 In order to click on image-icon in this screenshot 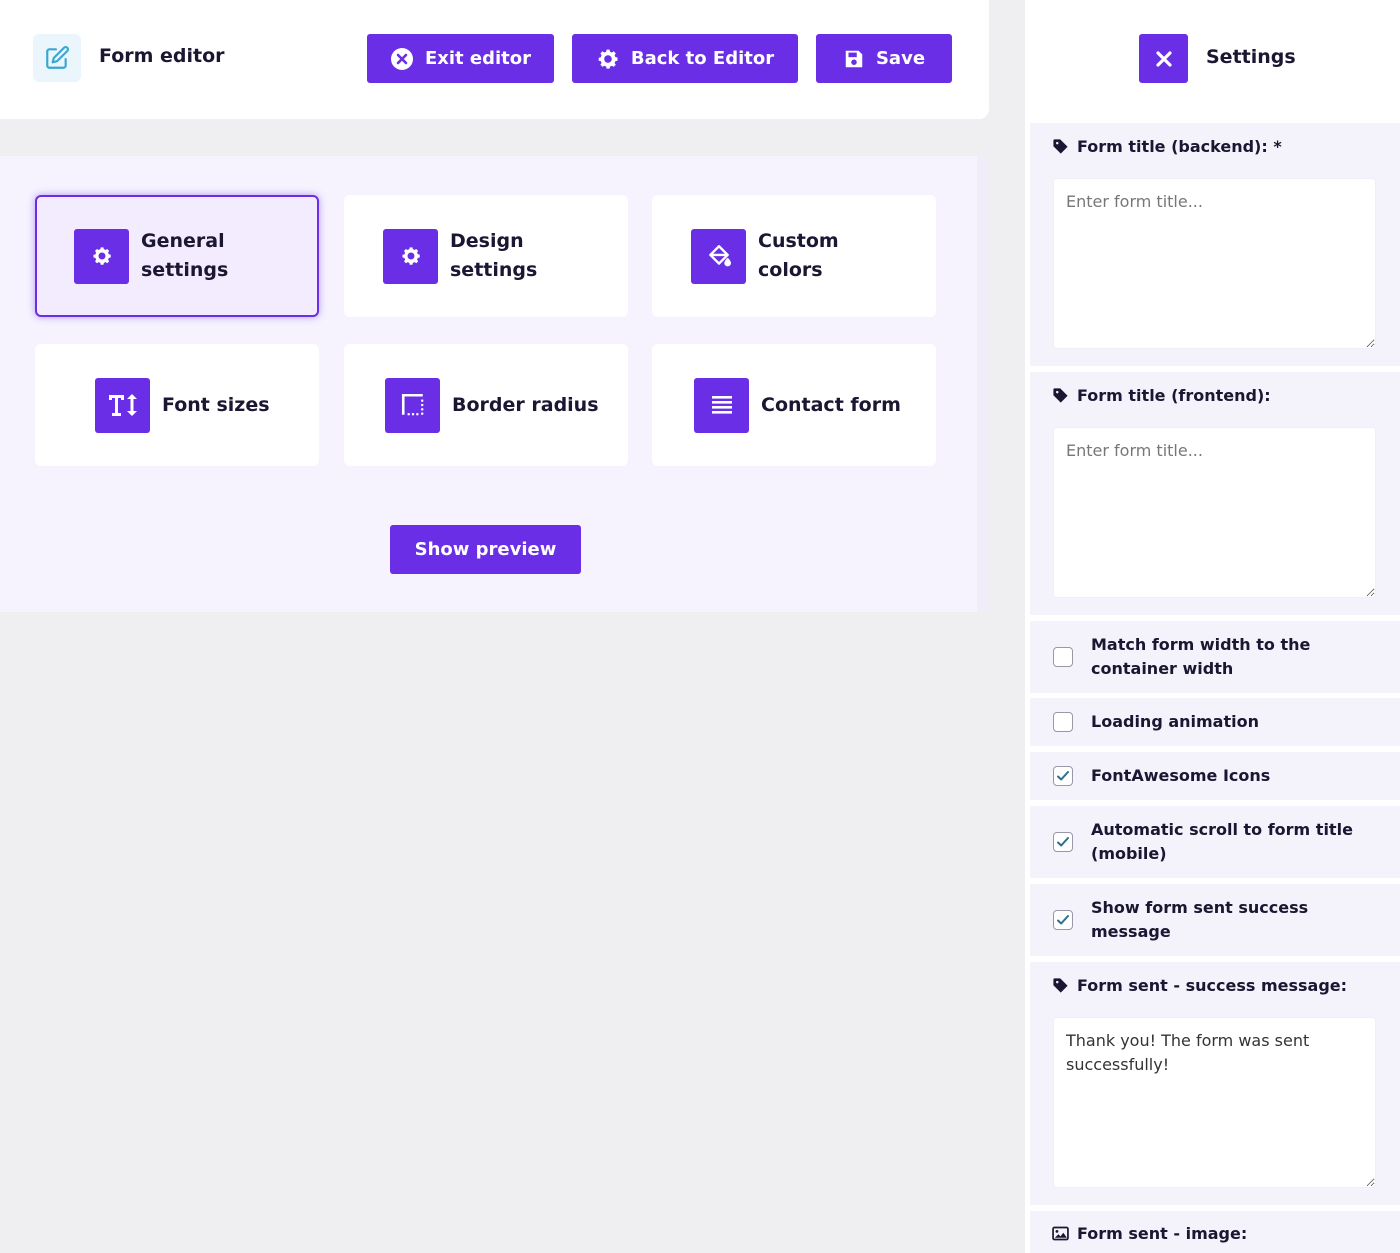, I will do `click(1060, 1233)`.